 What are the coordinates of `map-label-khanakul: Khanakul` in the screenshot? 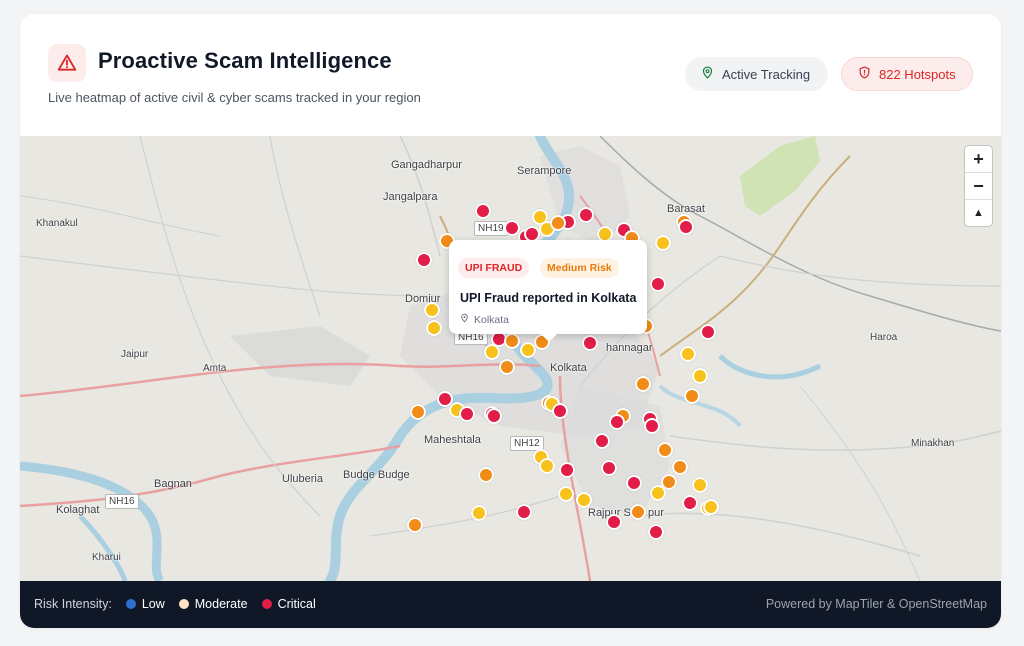 It's located at (57, 223).